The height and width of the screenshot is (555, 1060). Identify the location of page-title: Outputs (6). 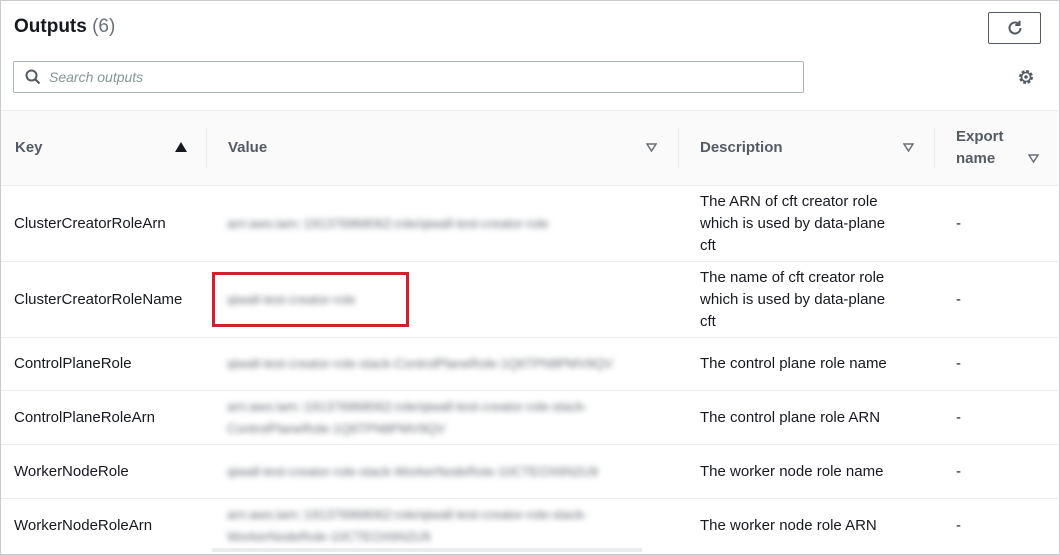
(64, 27).